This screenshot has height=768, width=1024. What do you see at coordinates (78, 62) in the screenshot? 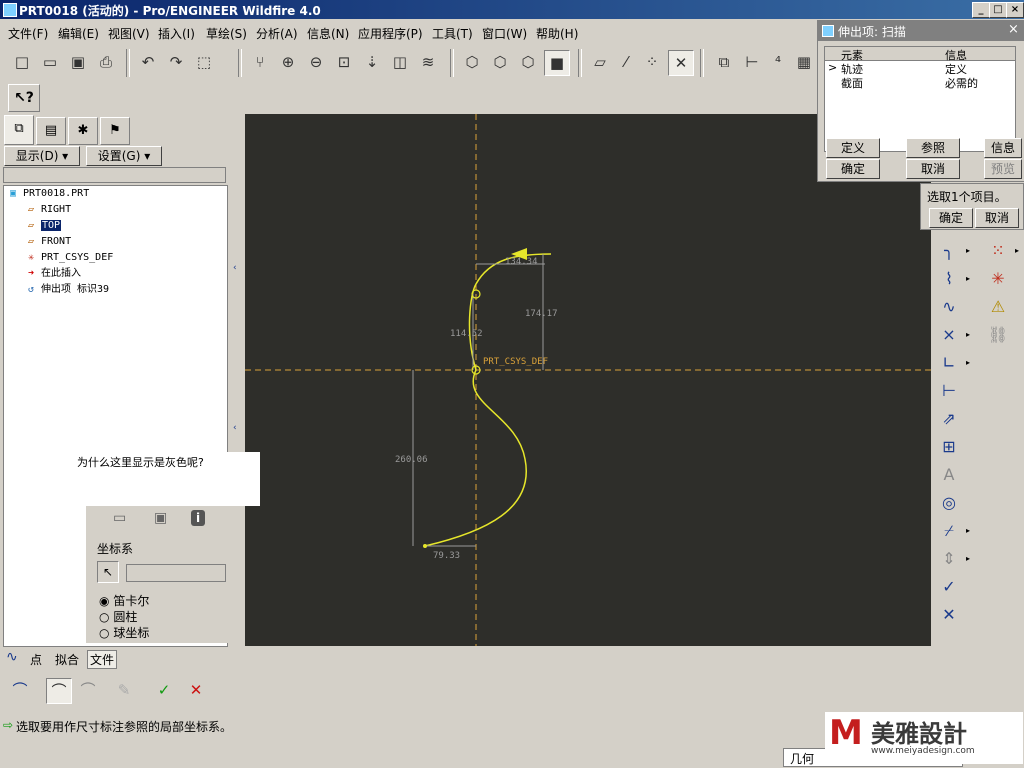
I see `save-icon: ▣` at bounding box center [78, 62].